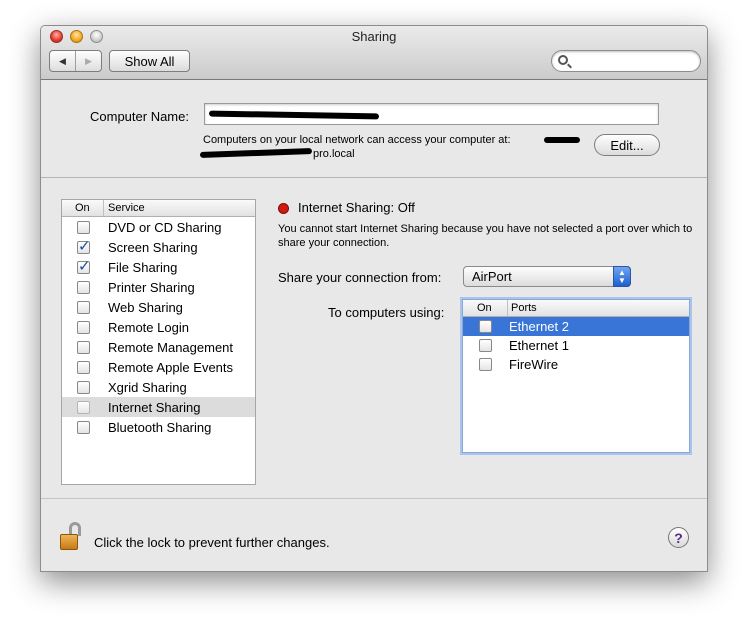  I want to click on service-label: Bluetooth Sharing, so click(160, 427).